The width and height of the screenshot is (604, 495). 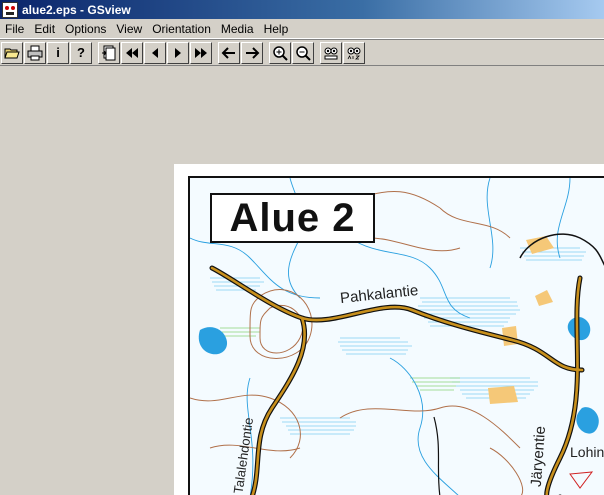 I want to click on gsview-app-icon, so click(x=10, y=9).